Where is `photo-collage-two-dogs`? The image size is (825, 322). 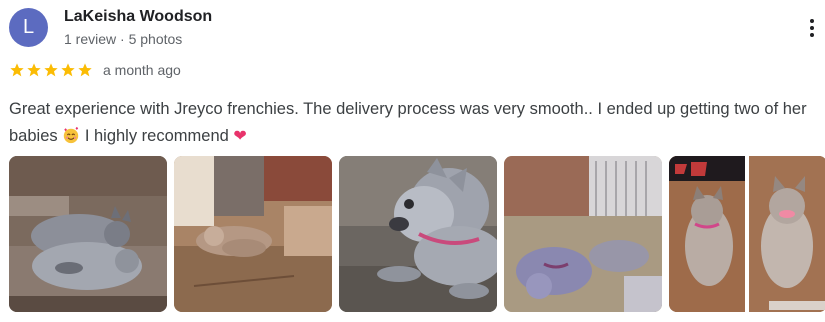 photo-collage-two-dogs is located at coordinates (747, 234).